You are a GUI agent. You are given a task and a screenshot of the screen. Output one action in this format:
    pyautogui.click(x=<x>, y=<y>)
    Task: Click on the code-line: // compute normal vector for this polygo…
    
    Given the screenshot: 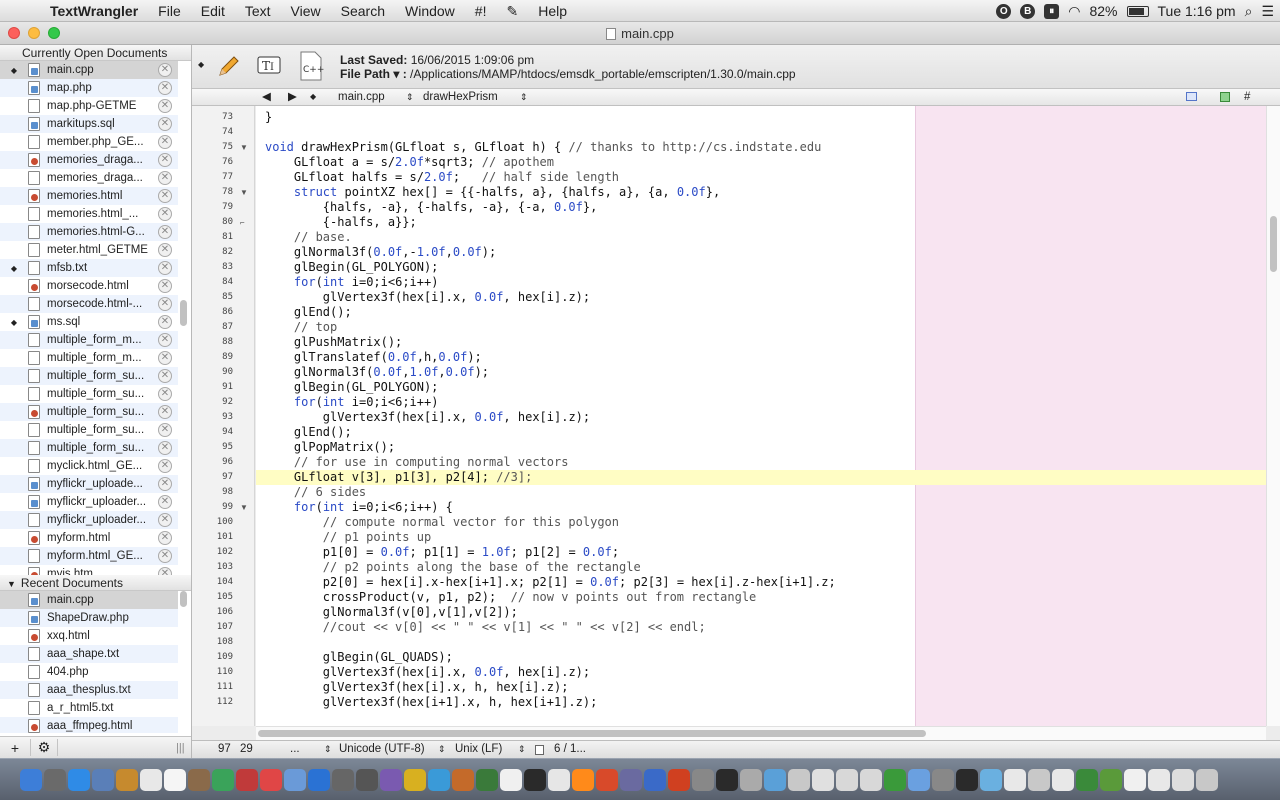 What is the action you would take?
    pyautogui.click(x=761, y=522)
    